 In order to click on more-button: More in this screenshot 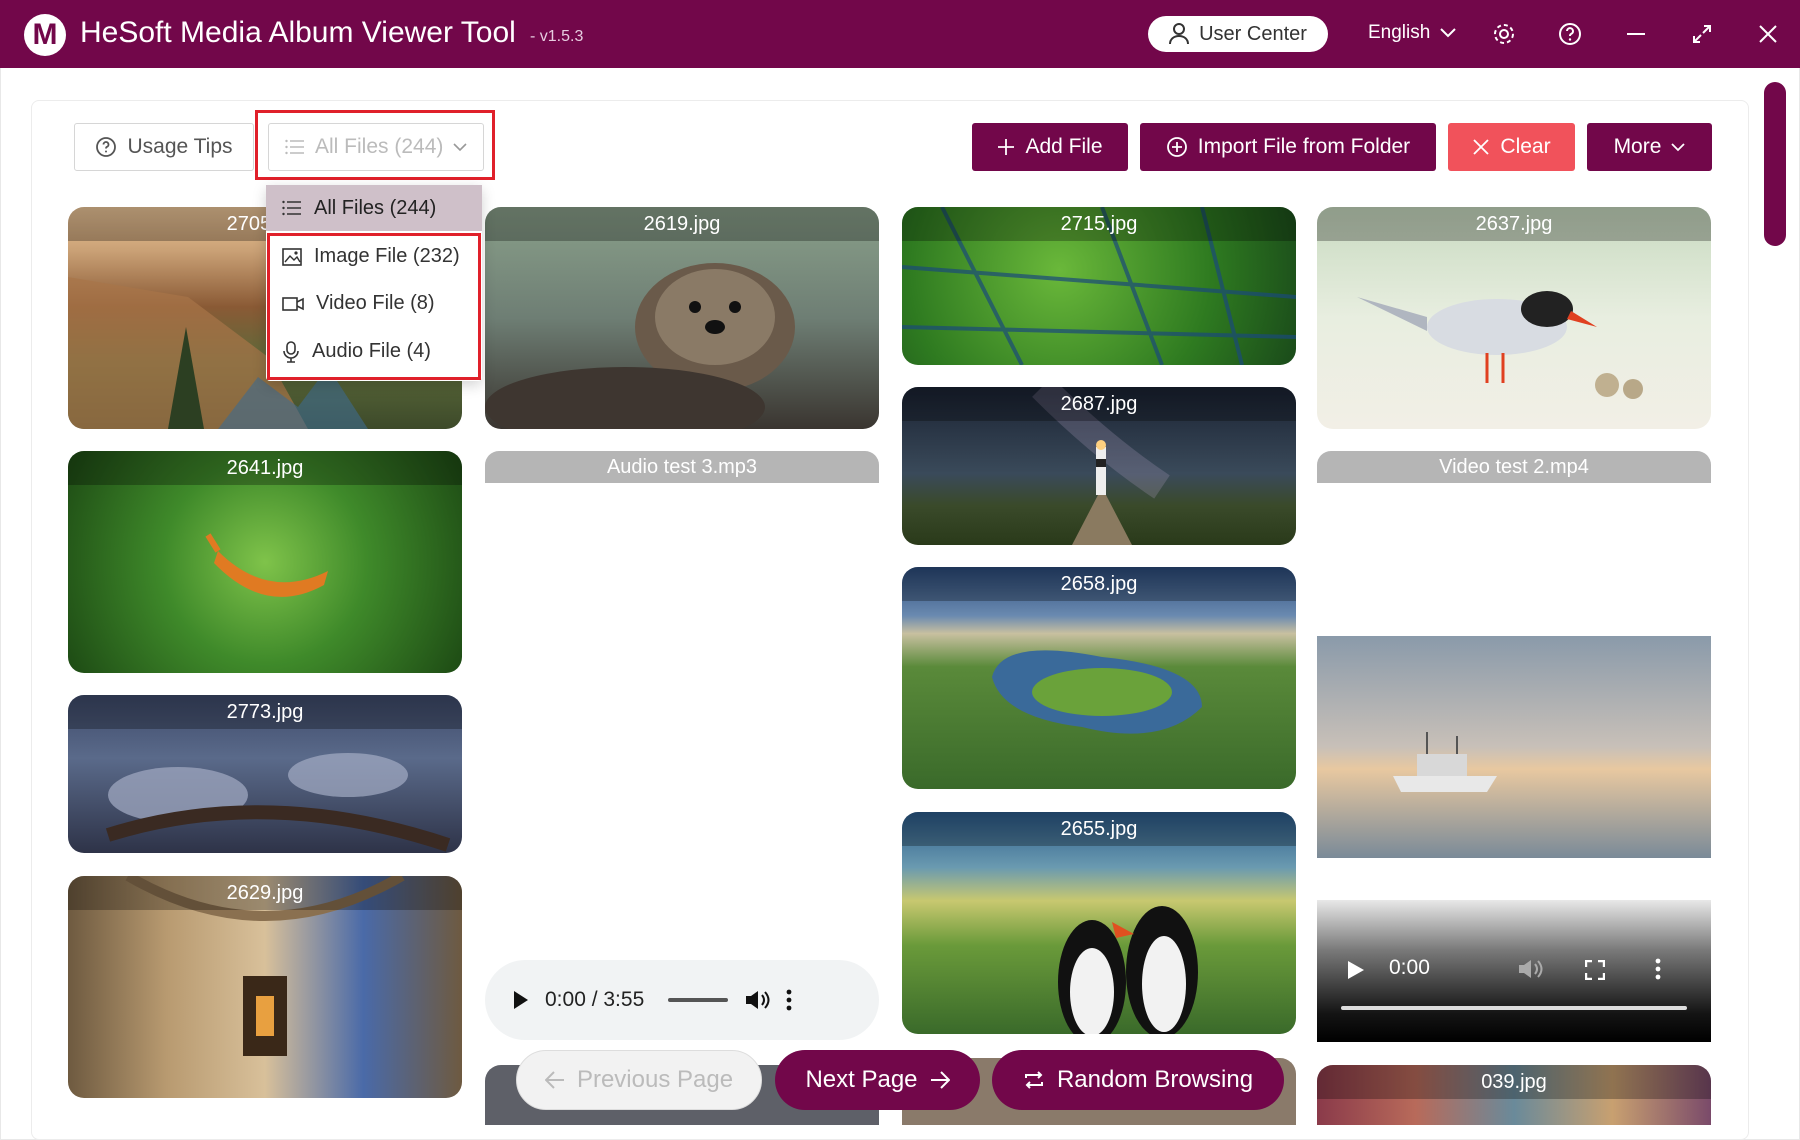, I will do `click(1649, 147)`.